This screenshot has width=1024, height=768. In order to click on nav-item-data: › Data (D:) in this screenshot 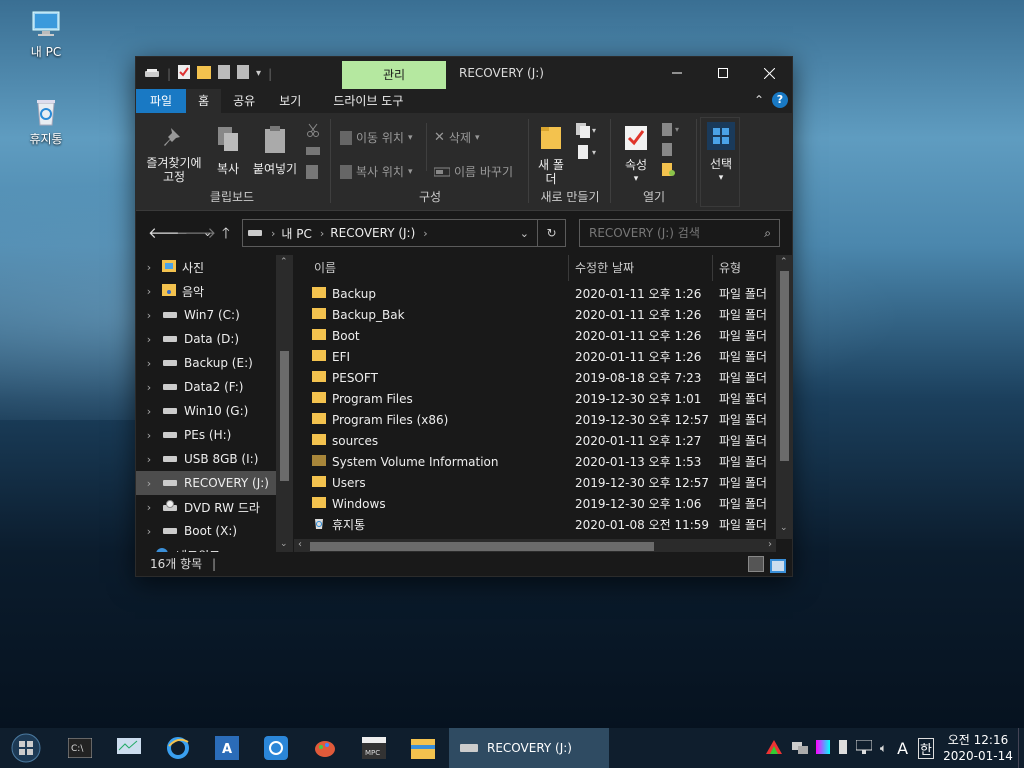, I will do `click(206, 339)`.